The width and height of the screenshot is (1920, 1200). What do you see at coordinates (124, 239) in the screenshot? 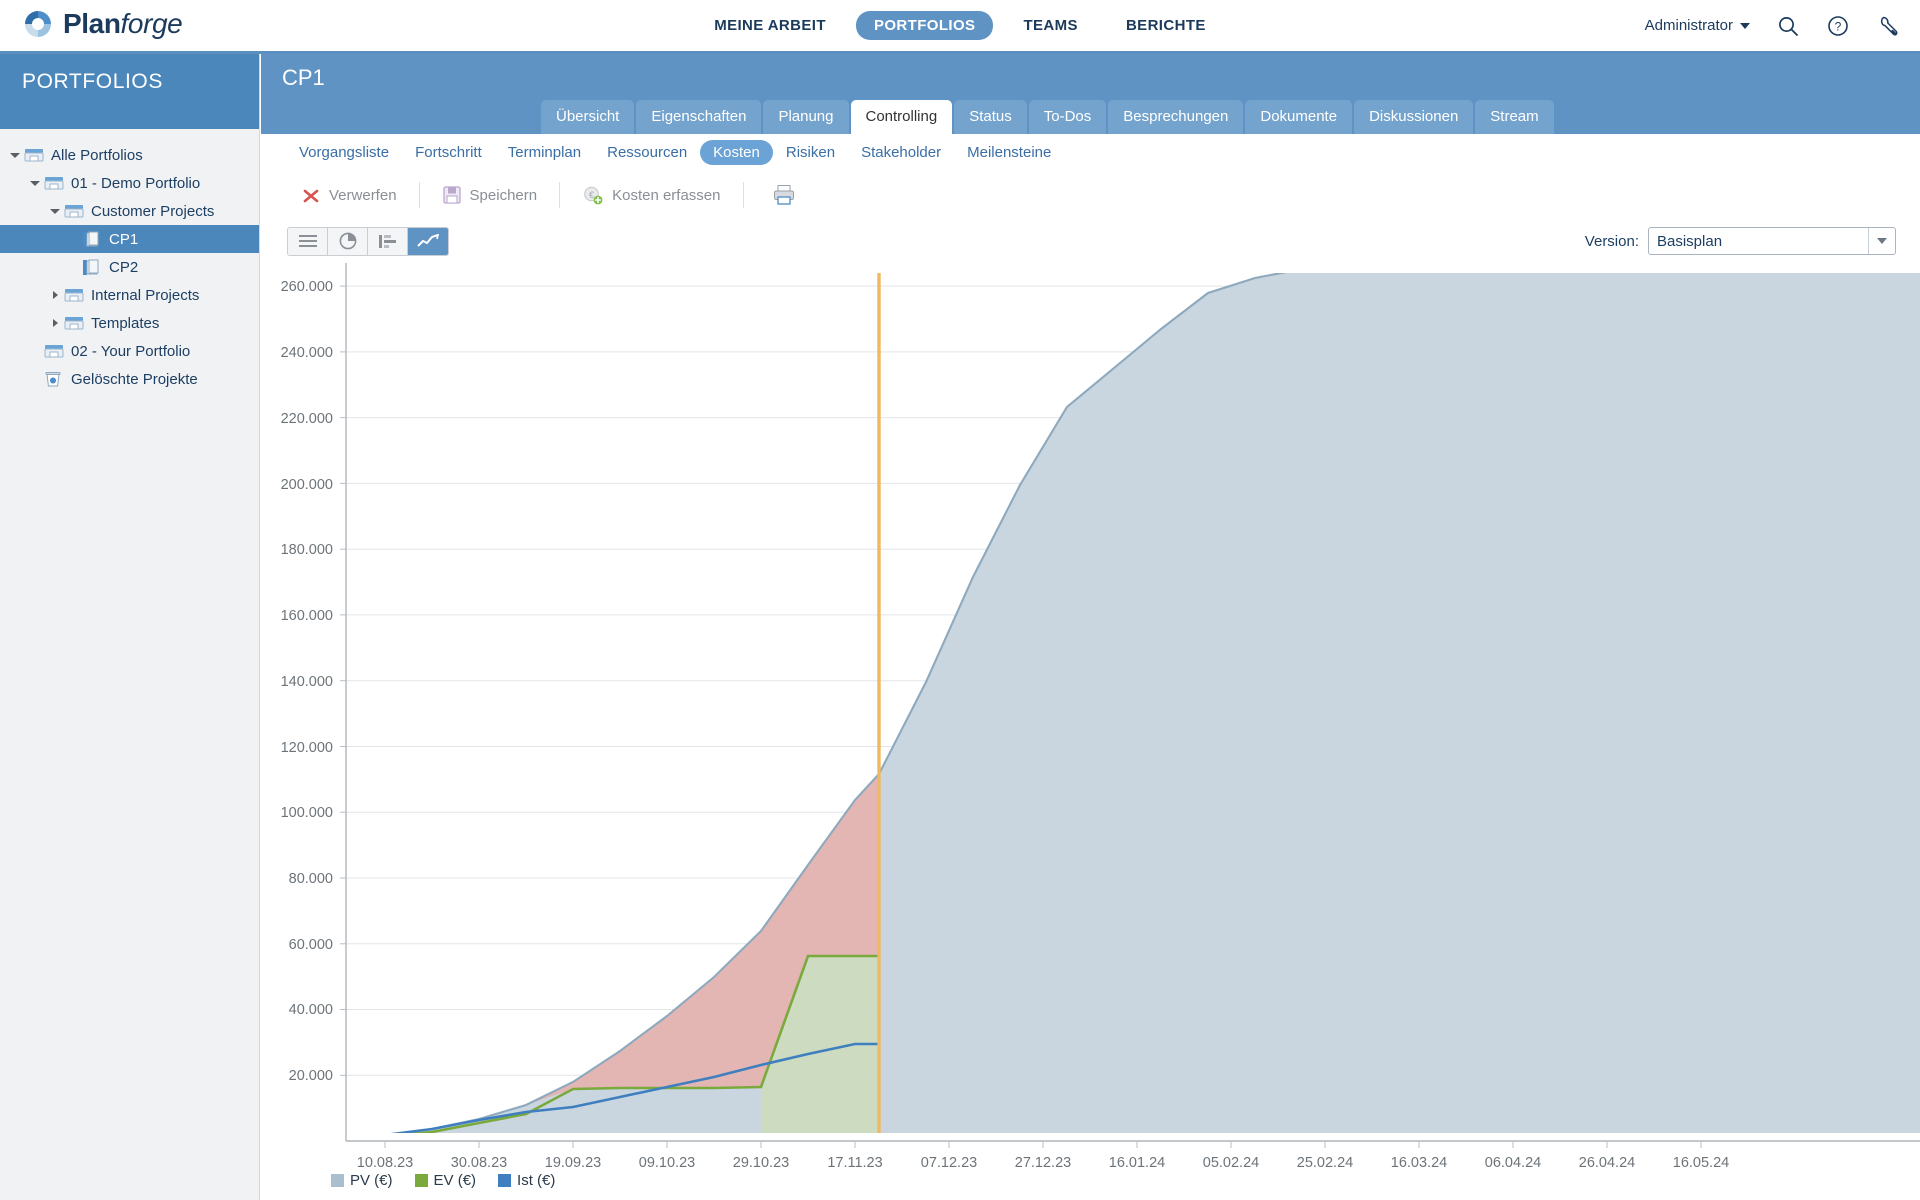
I see `tree-item-label: CP1` at bounding box center [124, 239].